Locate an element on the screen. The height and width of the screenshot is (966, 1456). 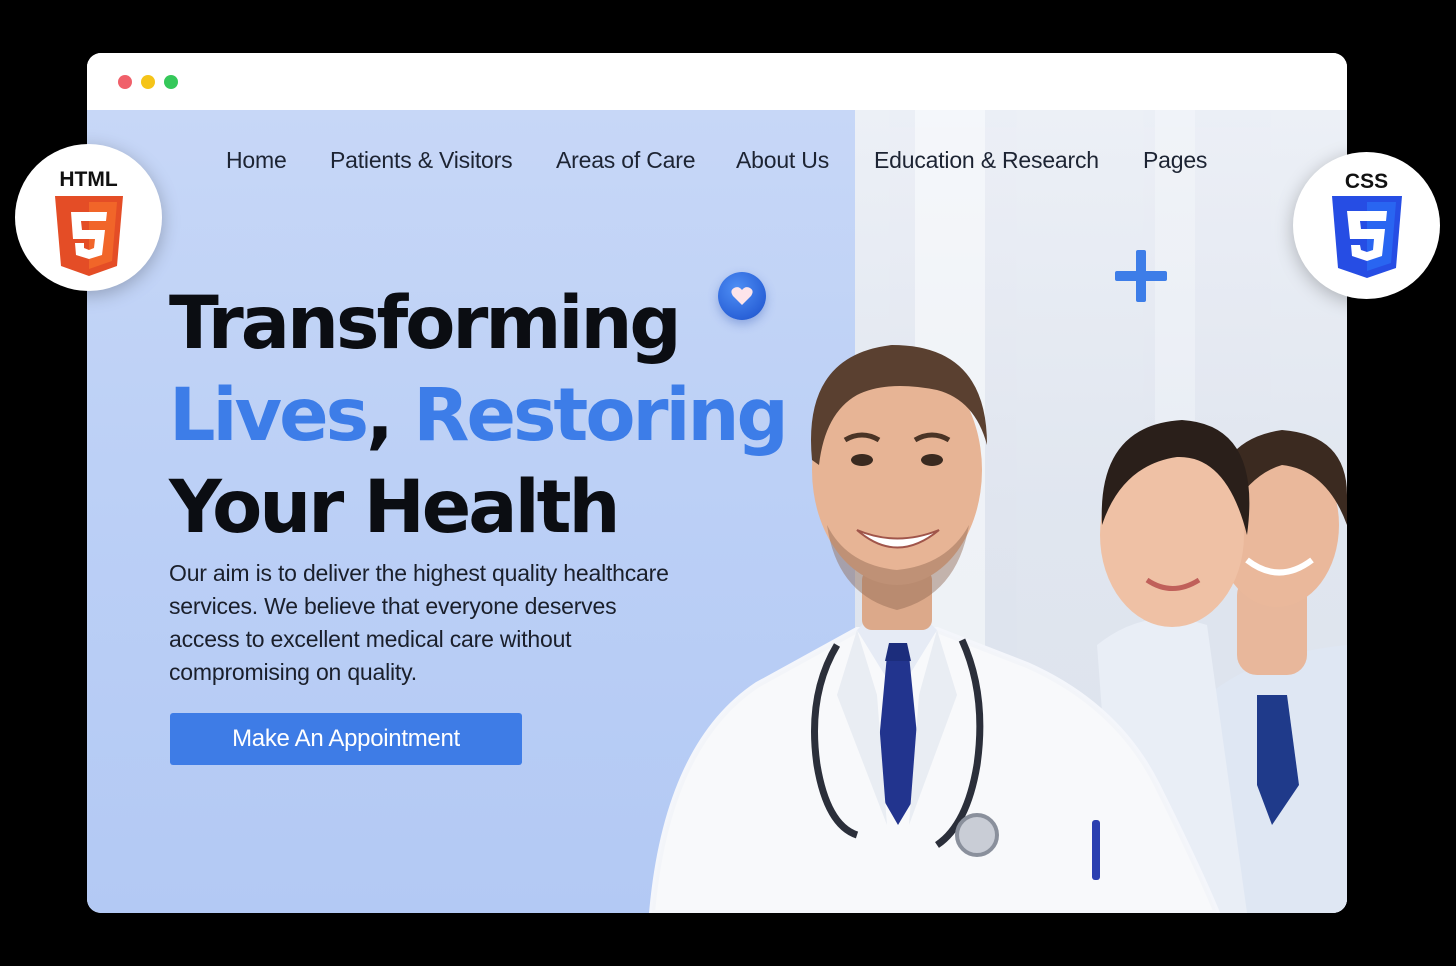
css3-icon is located at coordinates (1367, 237).